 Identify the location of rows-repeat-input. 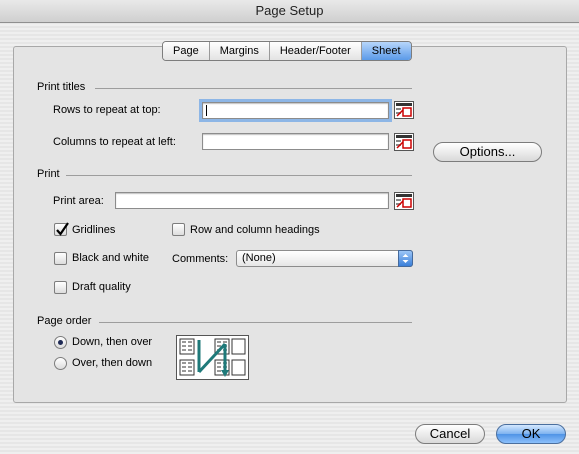
(295, 110).